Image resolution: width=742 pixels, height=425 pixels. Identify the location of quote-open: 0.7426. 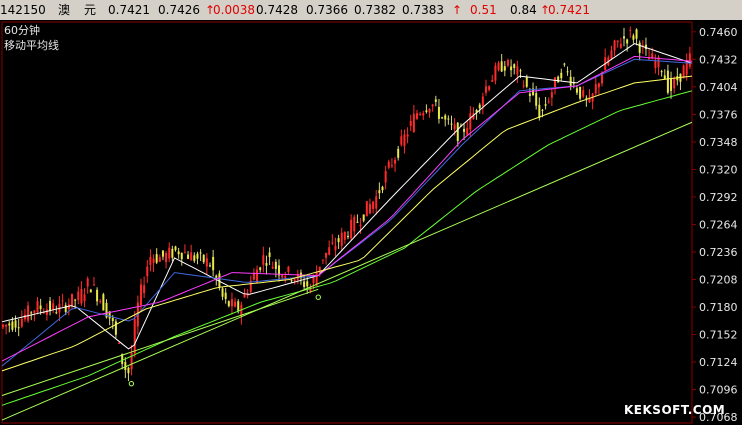
(179, 10).